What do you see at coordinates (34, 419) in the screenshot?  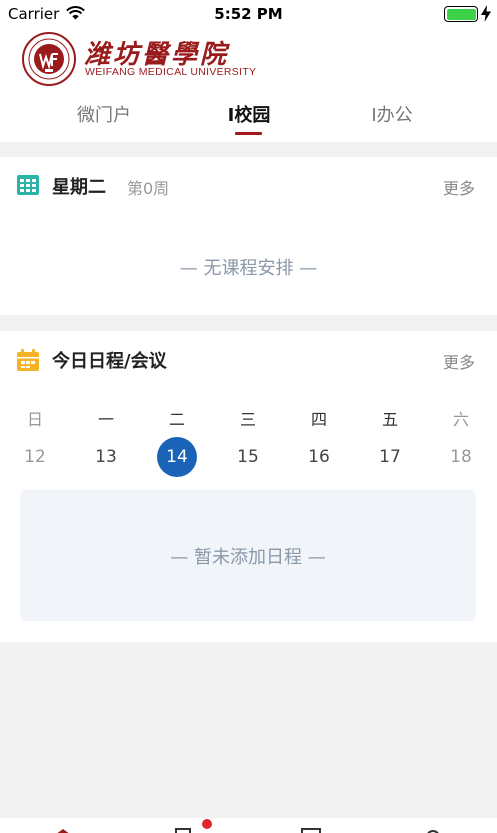 I see `weekday-label: 日` at bounding box center [34, 419].